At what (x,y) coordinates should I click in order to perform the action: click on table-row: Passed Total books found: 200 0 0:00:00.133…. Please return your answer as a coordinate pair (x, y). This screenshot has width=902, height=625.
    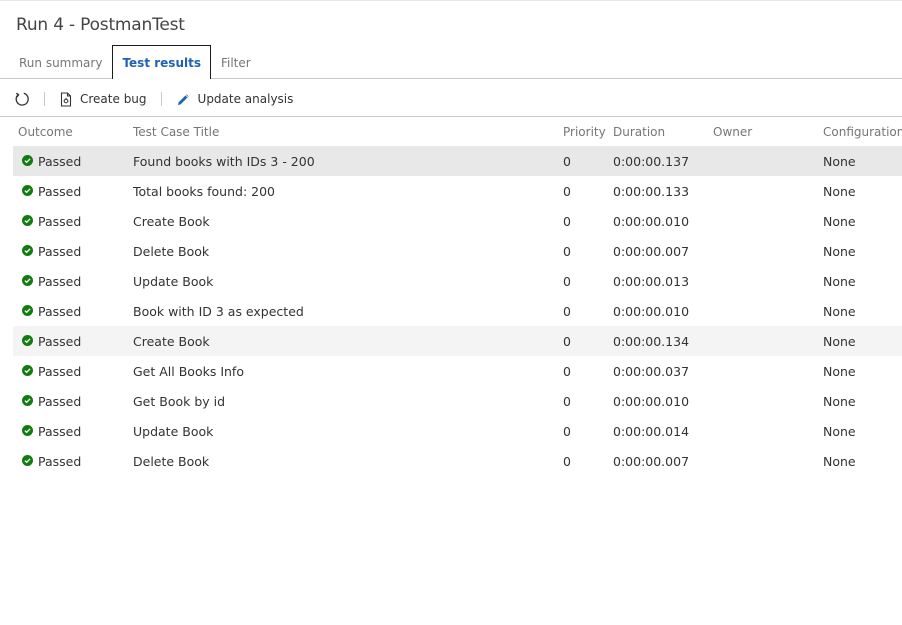
    Looking at the image, I should click on (457, 191).